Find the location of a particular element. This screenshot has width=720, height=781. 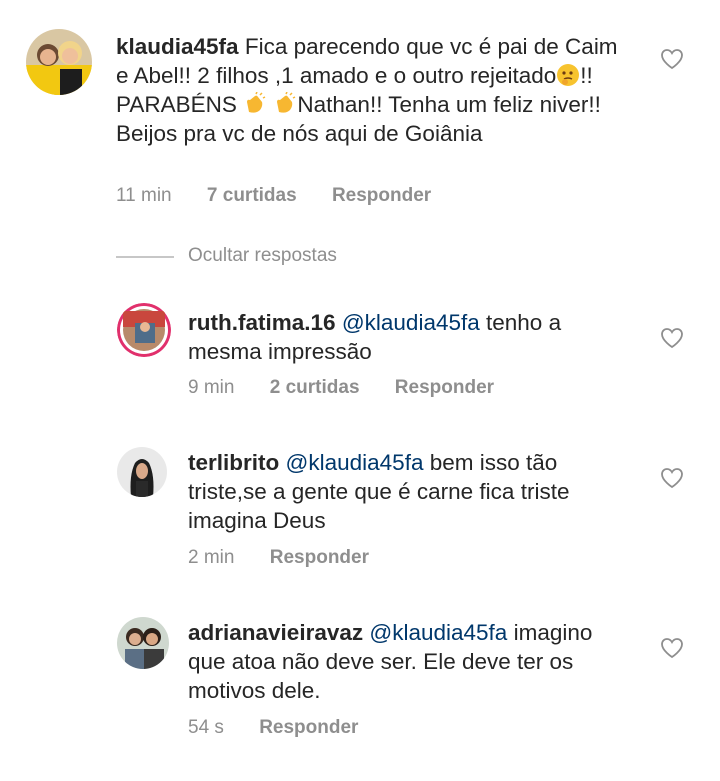

comment-time: 54 s is located at coordinates (206, 727).